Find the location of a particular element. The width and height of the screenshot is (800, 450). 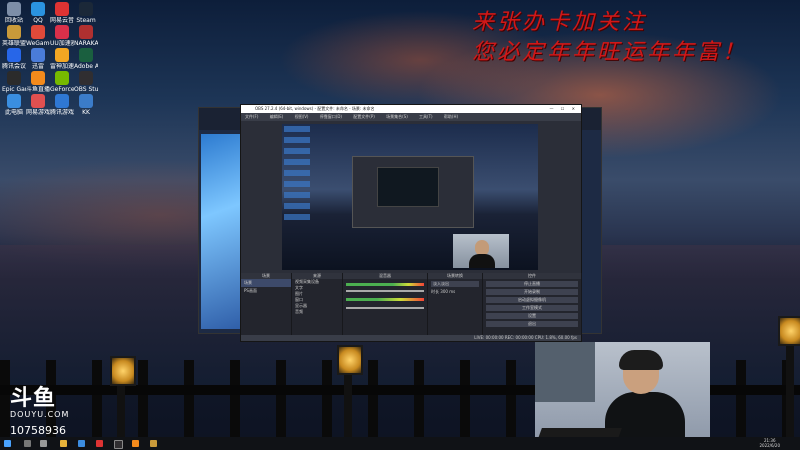

obs-taskbar-icon is located at coordinates (118, 444).